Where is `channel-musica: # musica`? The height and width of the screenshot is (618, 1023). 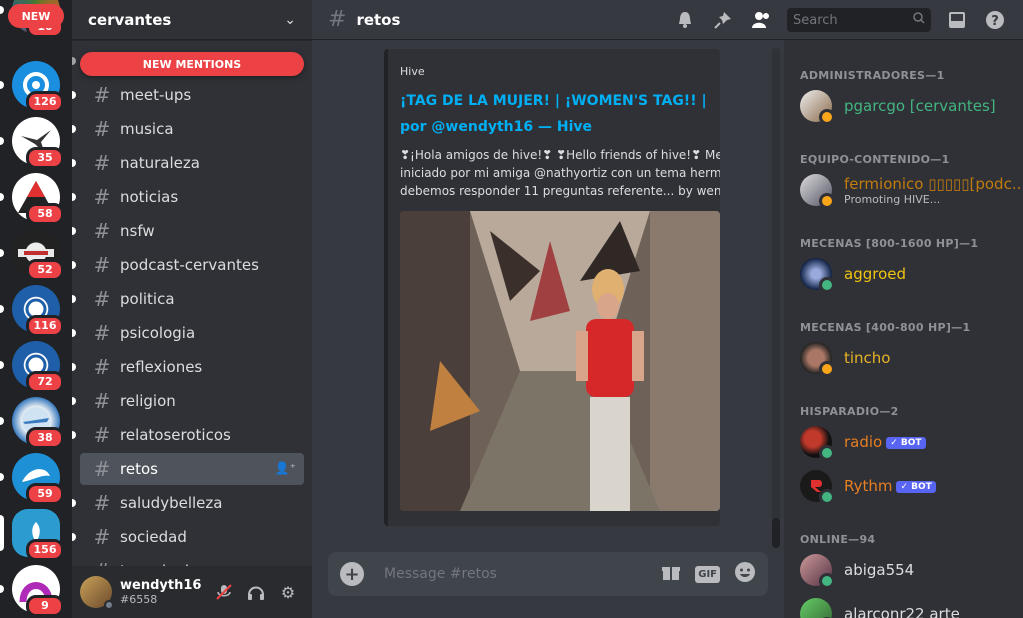
channel-musica: # musica is located at coordinates (188, 129).